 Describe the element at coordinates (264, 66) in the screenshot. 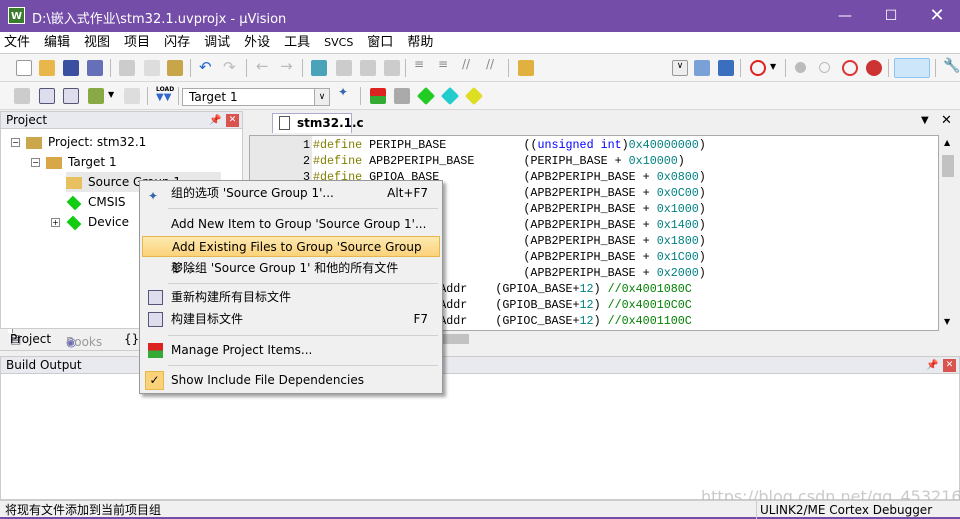

I see `back-icon: ←` at that location.